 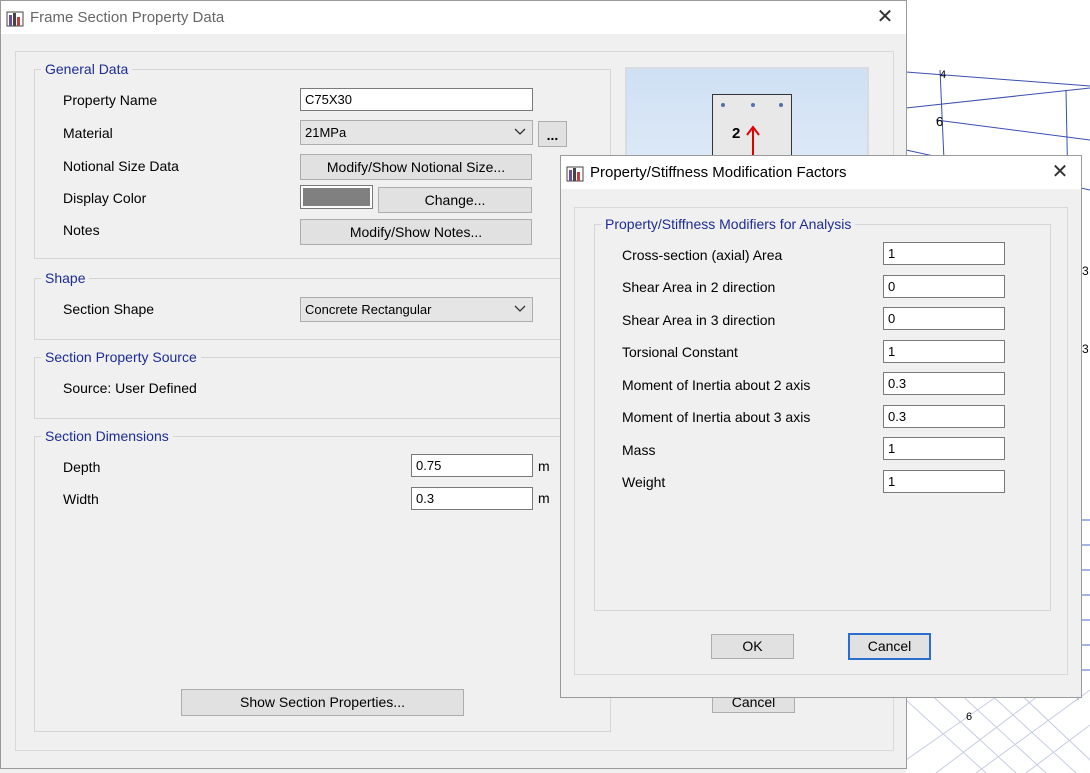 What do you see at coordinates (944, 351) in the screenshot?
I see `modifier-input-torsion: 1` at bounding box center [944, 351].